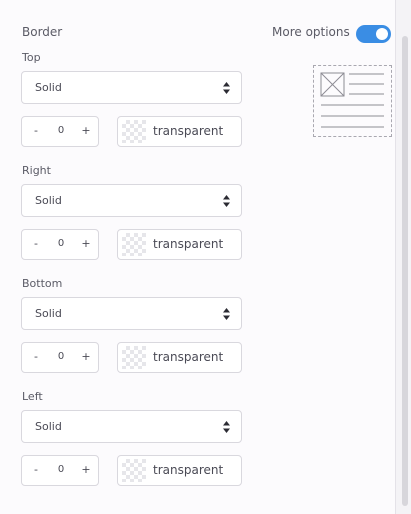 Image resolution: width=411 pixels, height=514 pixels. What do you see at coordinates (131, 313) in the screenshot?
I see `border-style-select-bottom: Solid` at bounding box center [131, 313].